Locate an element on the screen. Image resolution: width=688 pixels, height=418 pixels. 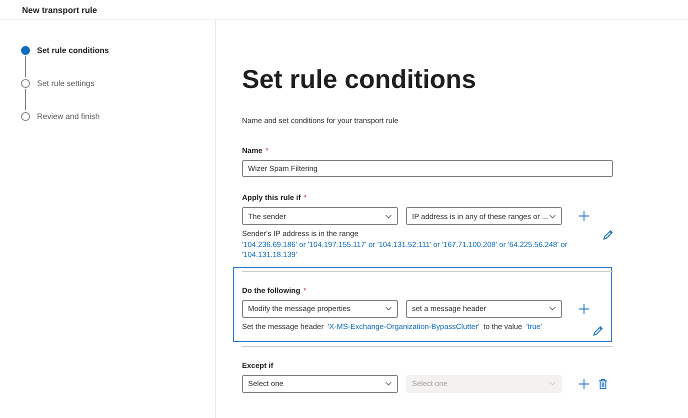
page-heading: Set rule conditions is located at coordinates (360, 79).